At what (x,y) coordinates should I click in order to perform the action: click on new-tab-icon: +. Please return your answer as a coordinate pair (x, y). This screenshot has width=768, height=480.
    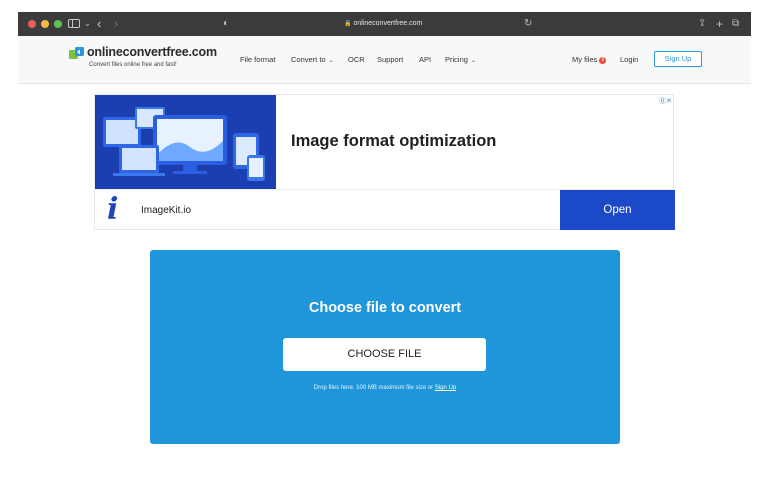
    Looking at the image, I should click on (719, 24).